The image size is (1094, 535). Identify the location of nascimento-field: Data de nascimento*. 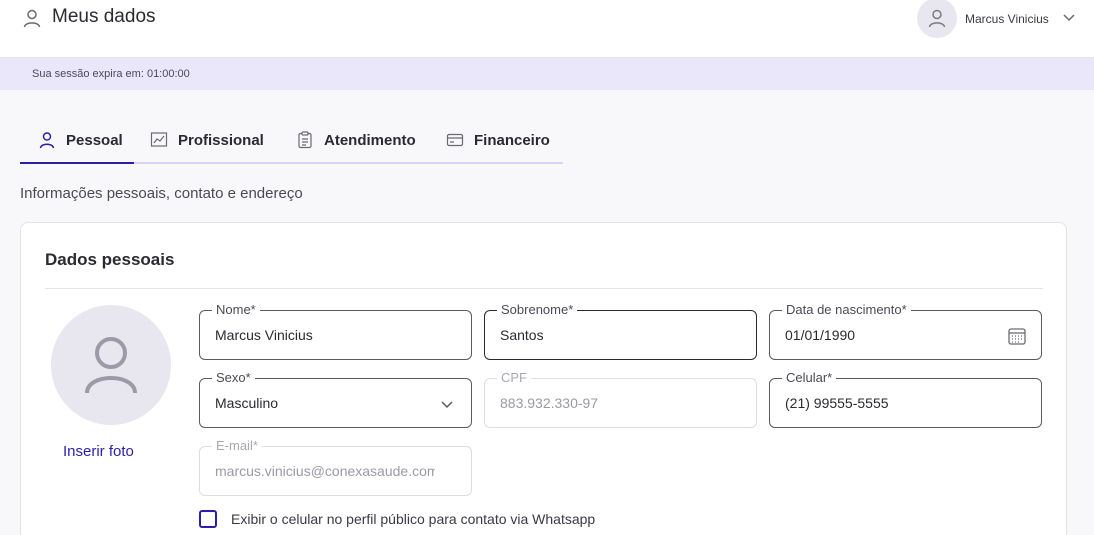
(905, 331).